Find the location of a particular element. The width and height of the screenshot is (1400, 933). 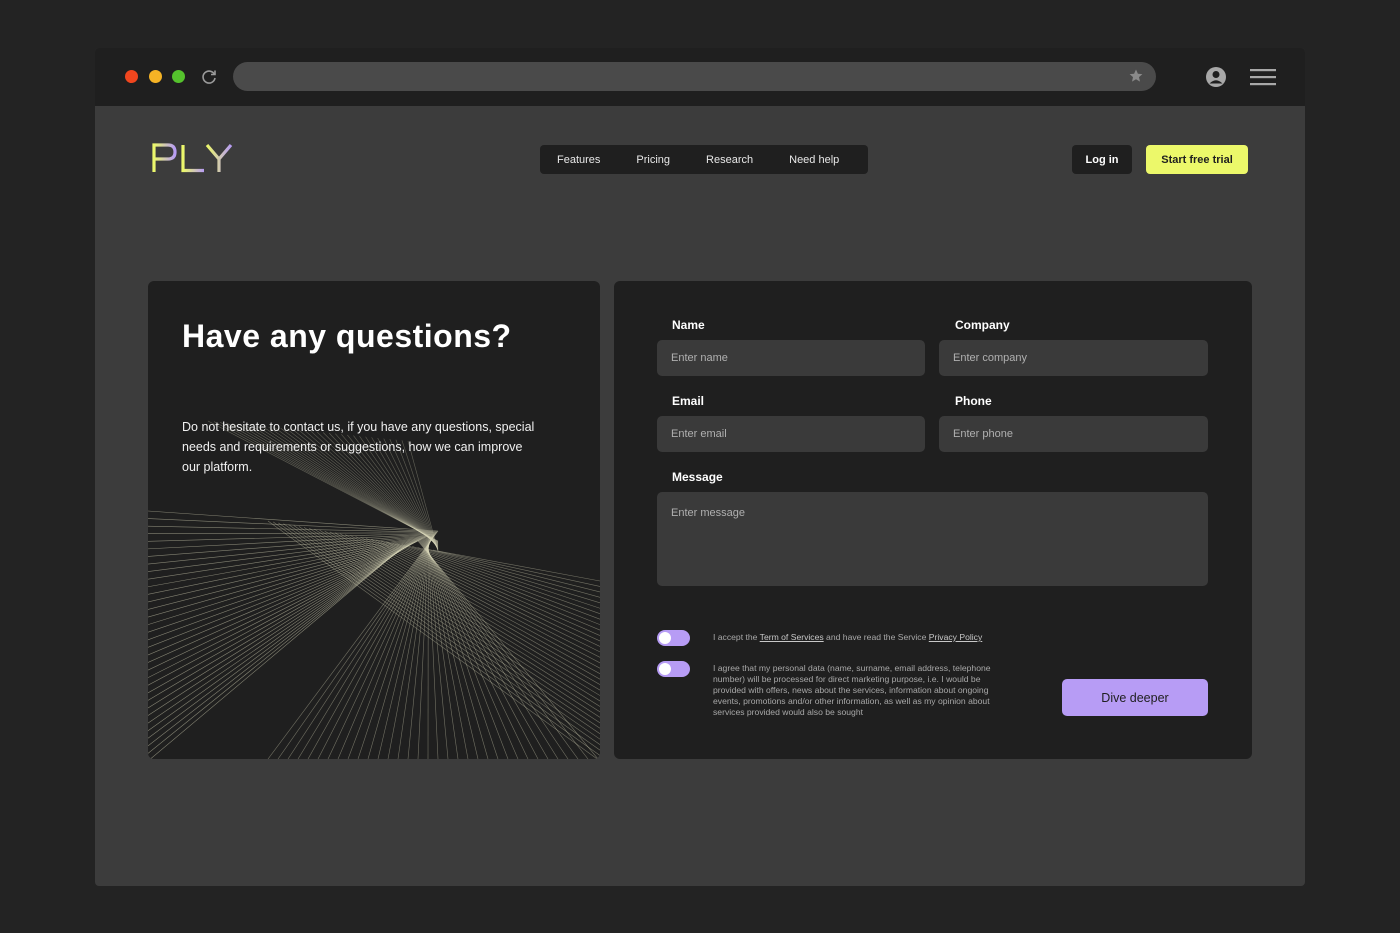

hamburger-menu-icon is located at coordinates (1263, 77).